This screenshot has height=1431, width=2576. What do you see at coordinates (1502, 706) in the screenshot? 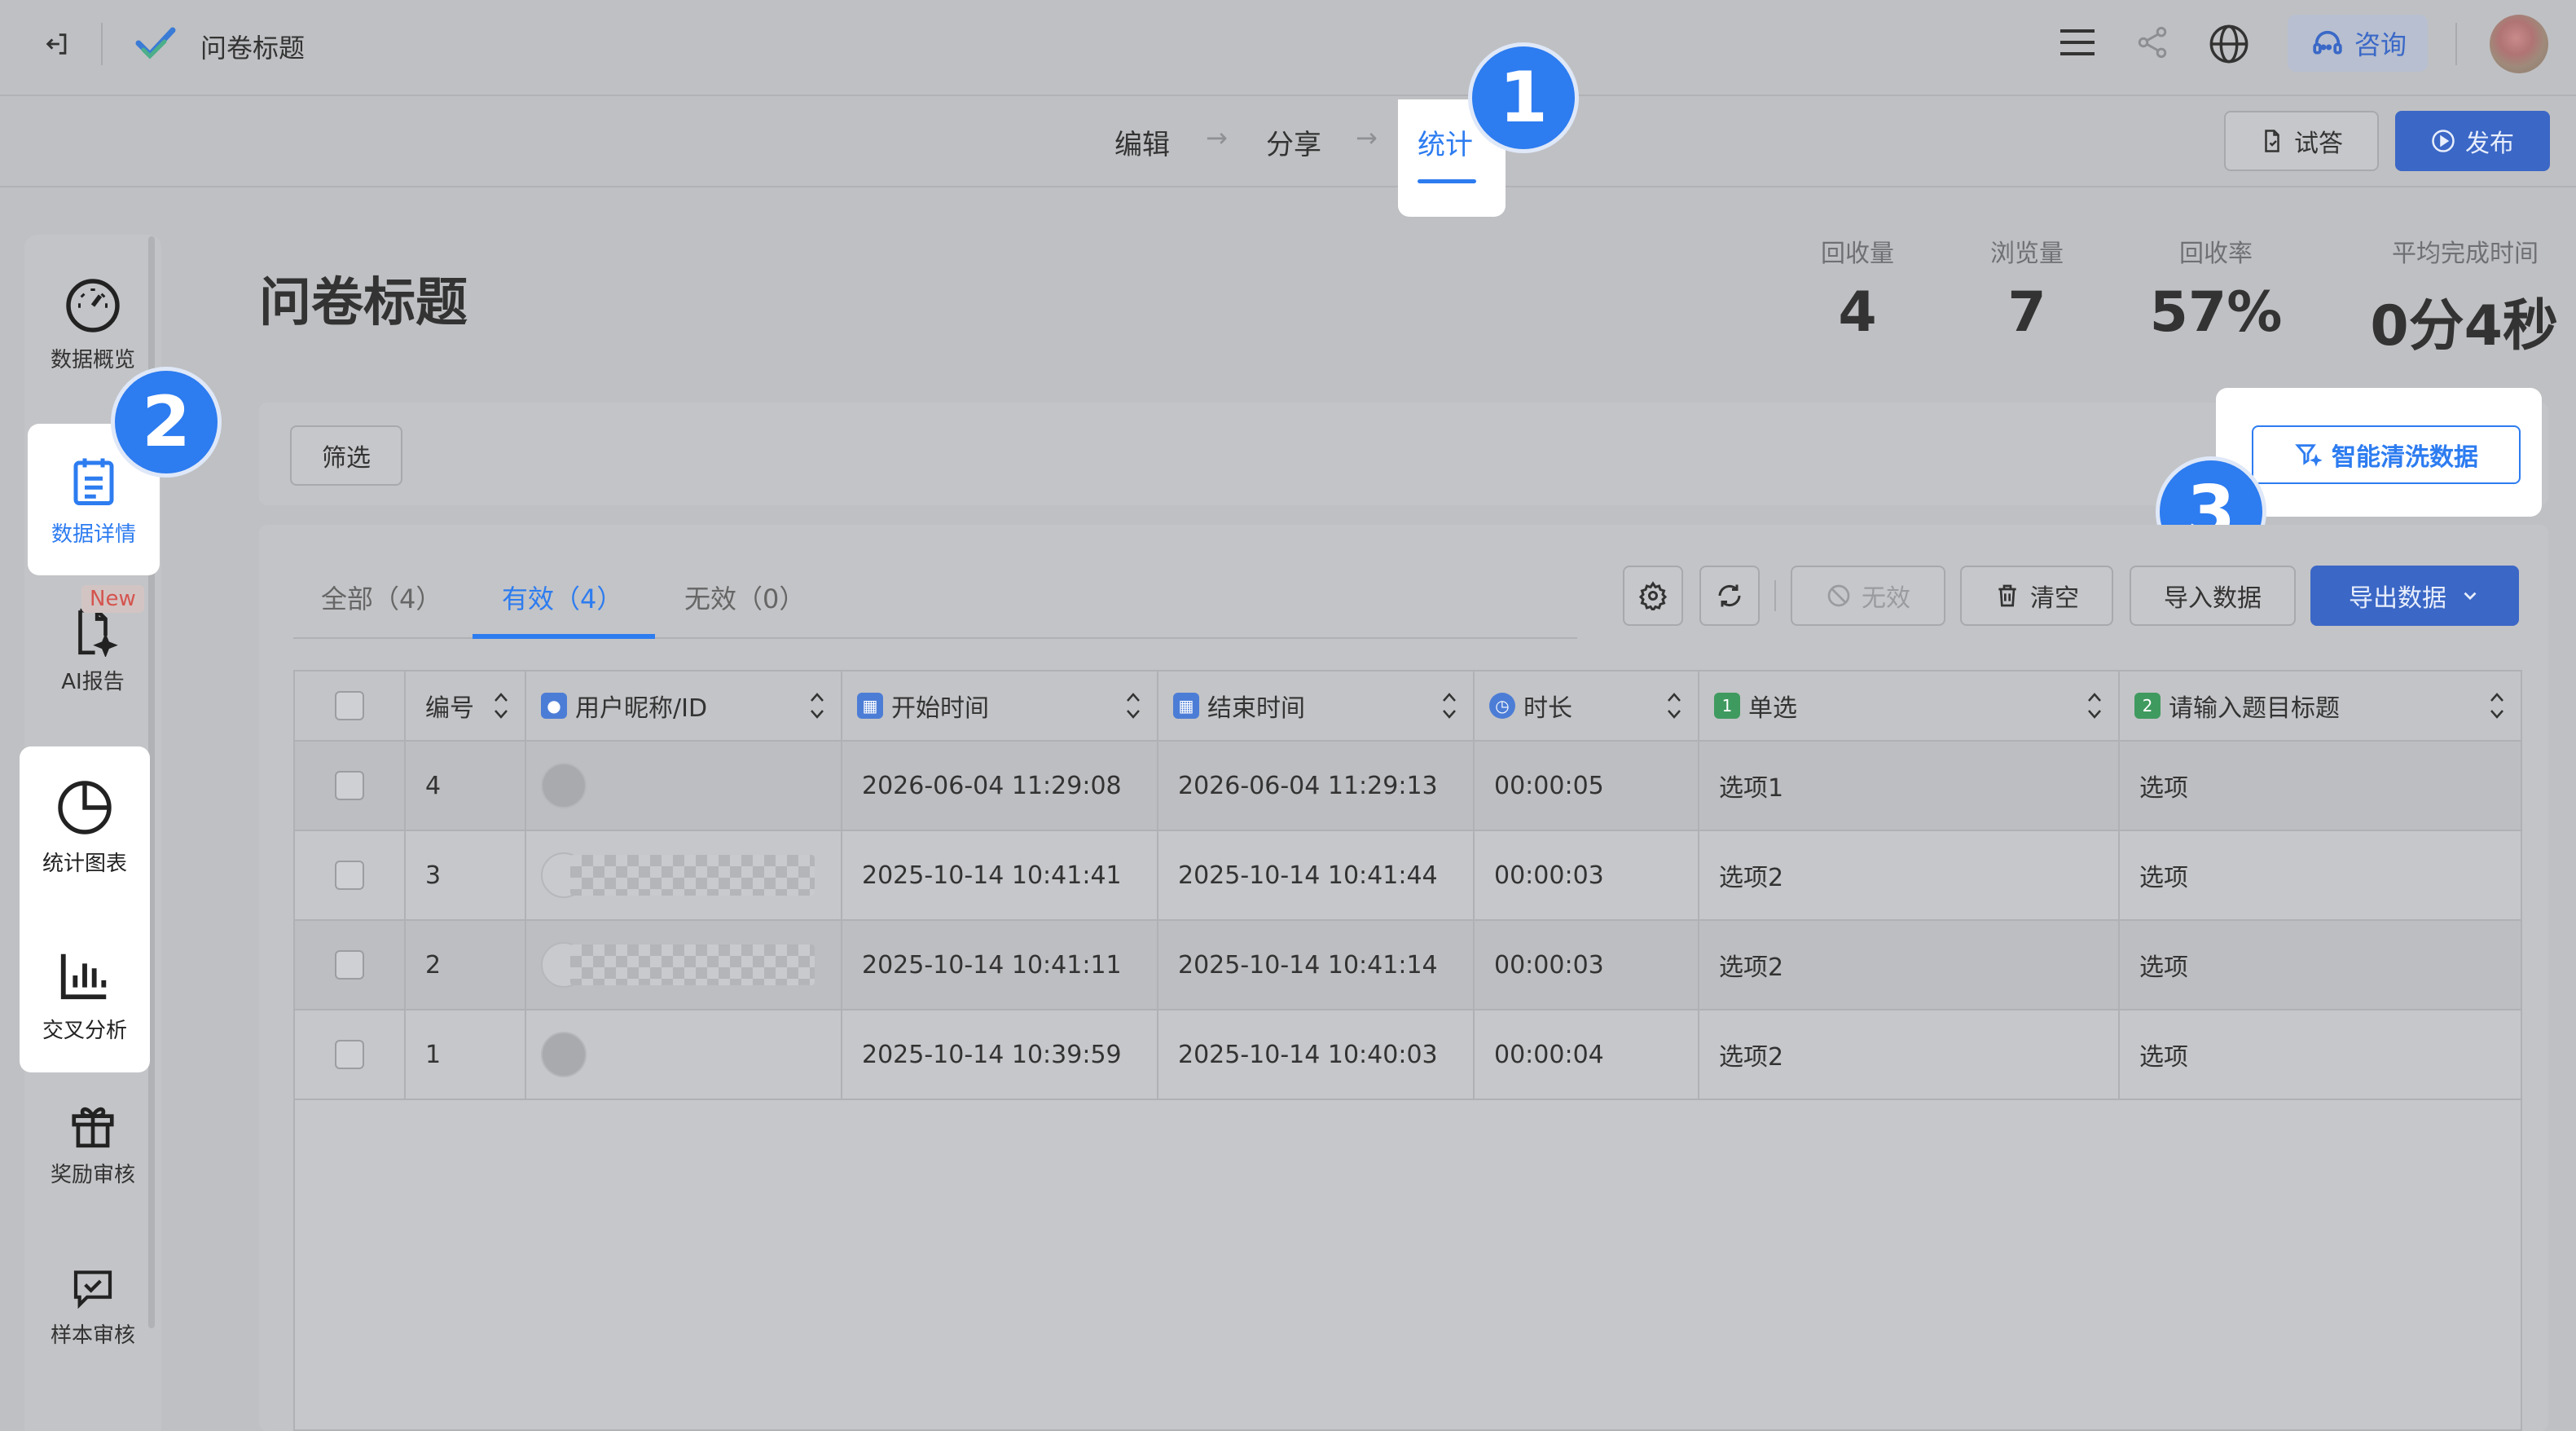
I see `clock-icon: ◷` at bounding box center [1502, 706].